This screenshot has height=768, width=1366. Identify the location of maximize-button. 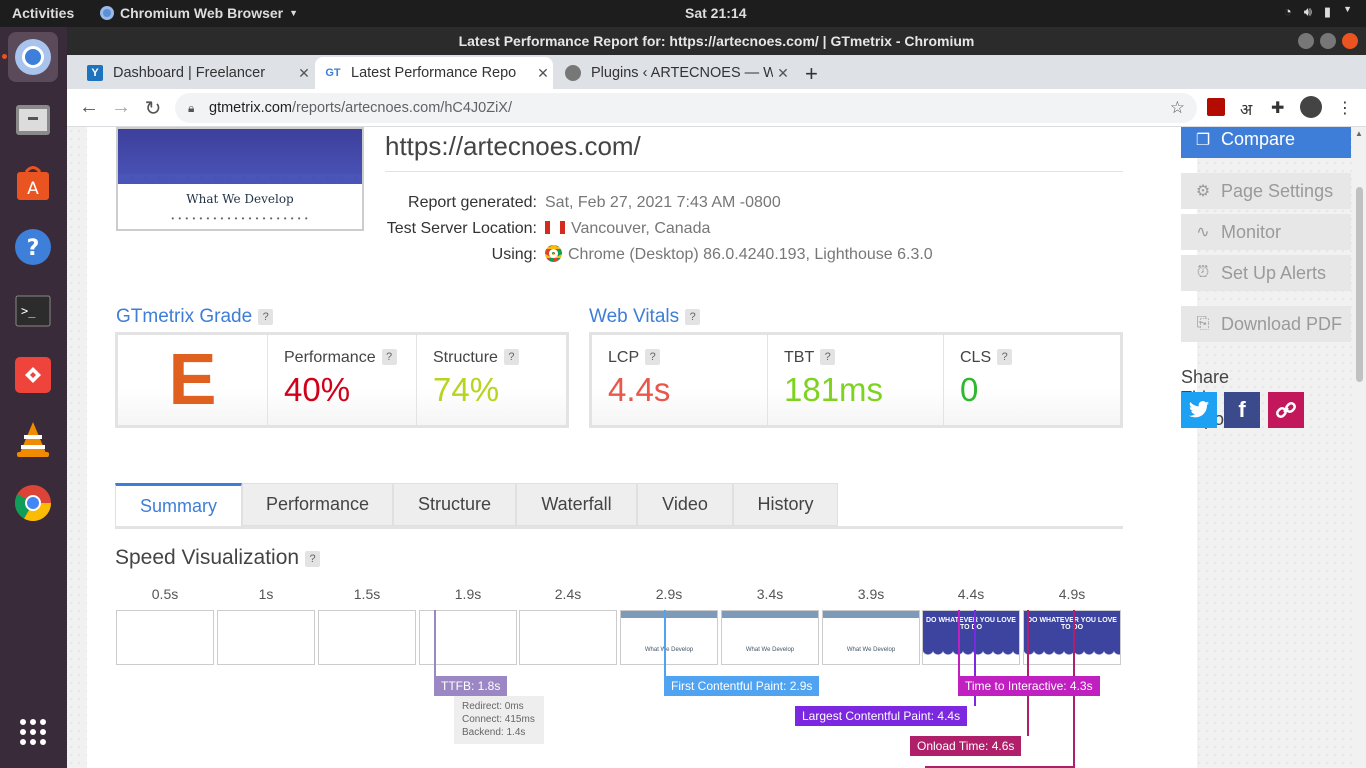
(1328, 41).